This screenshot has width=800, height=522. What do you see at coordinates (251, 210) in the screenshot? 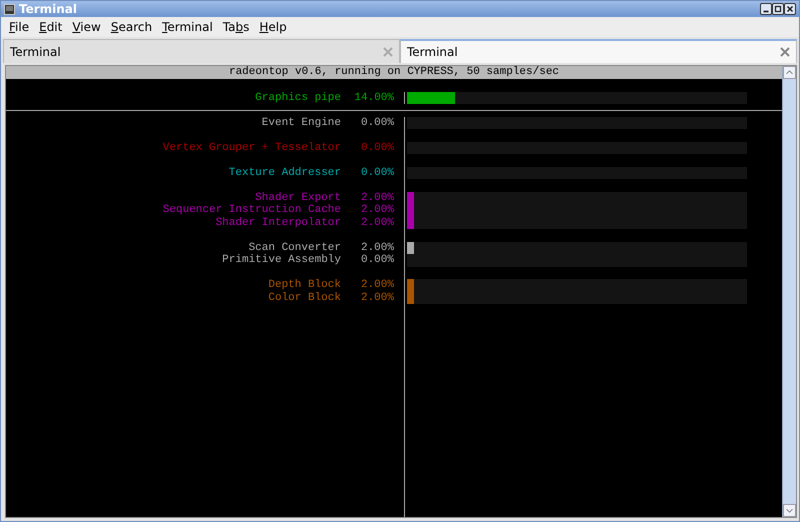
I see `row-label: Sequencer Instruction Cache` at bounding box center [251, 210].